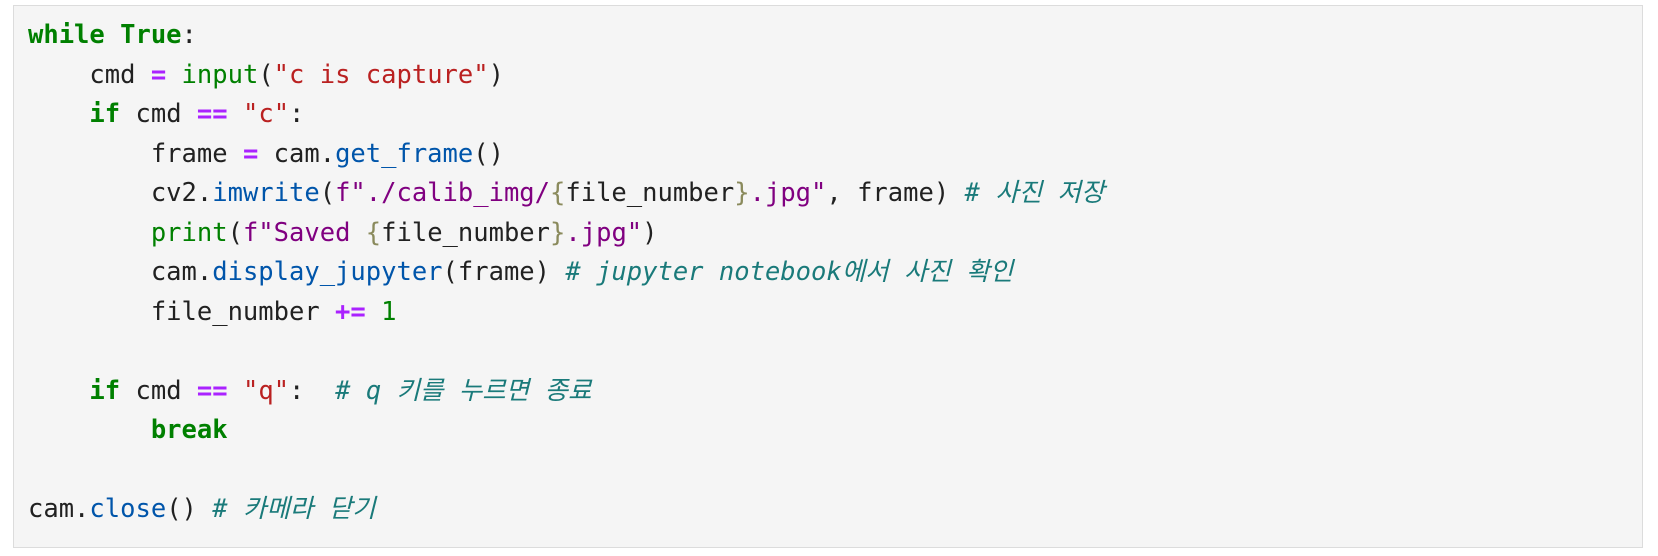 The width and height of the screenshot is (1658, 556). I want to click on code-token: "c", so click(266, 114).